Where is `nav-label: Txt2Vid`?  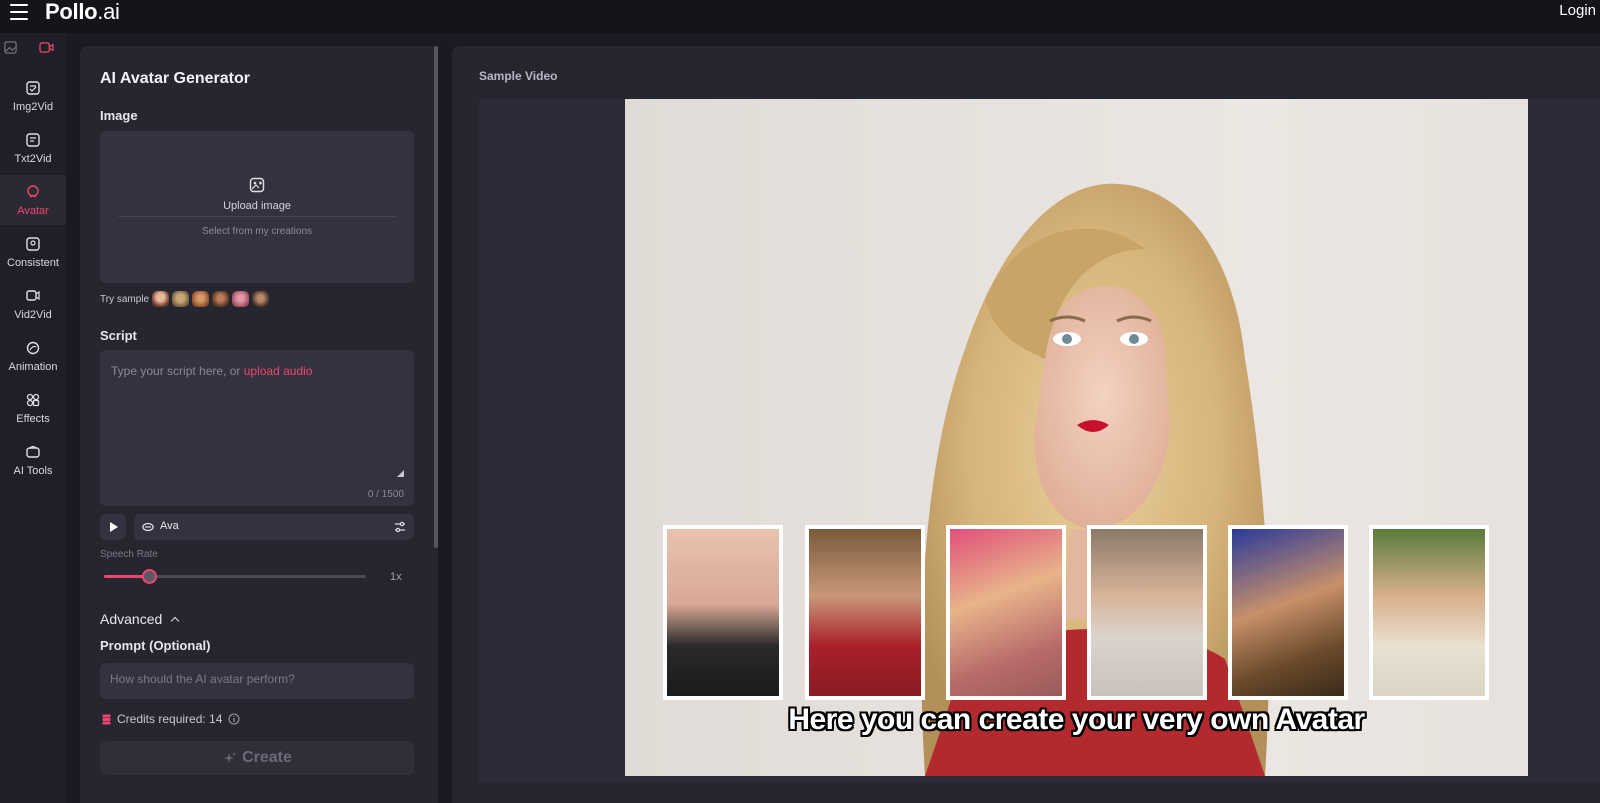
nav-label: Txt2Vid is located at coordinates (33, 159).